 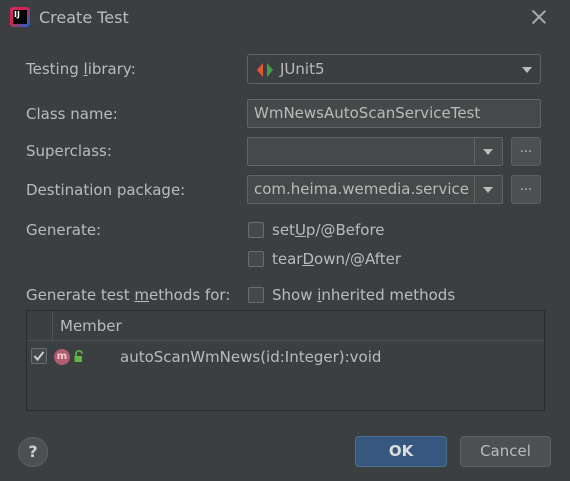 I want to click on class-name-value: WmNewsAutoScanServiceTest, so click(x=367, y=113).